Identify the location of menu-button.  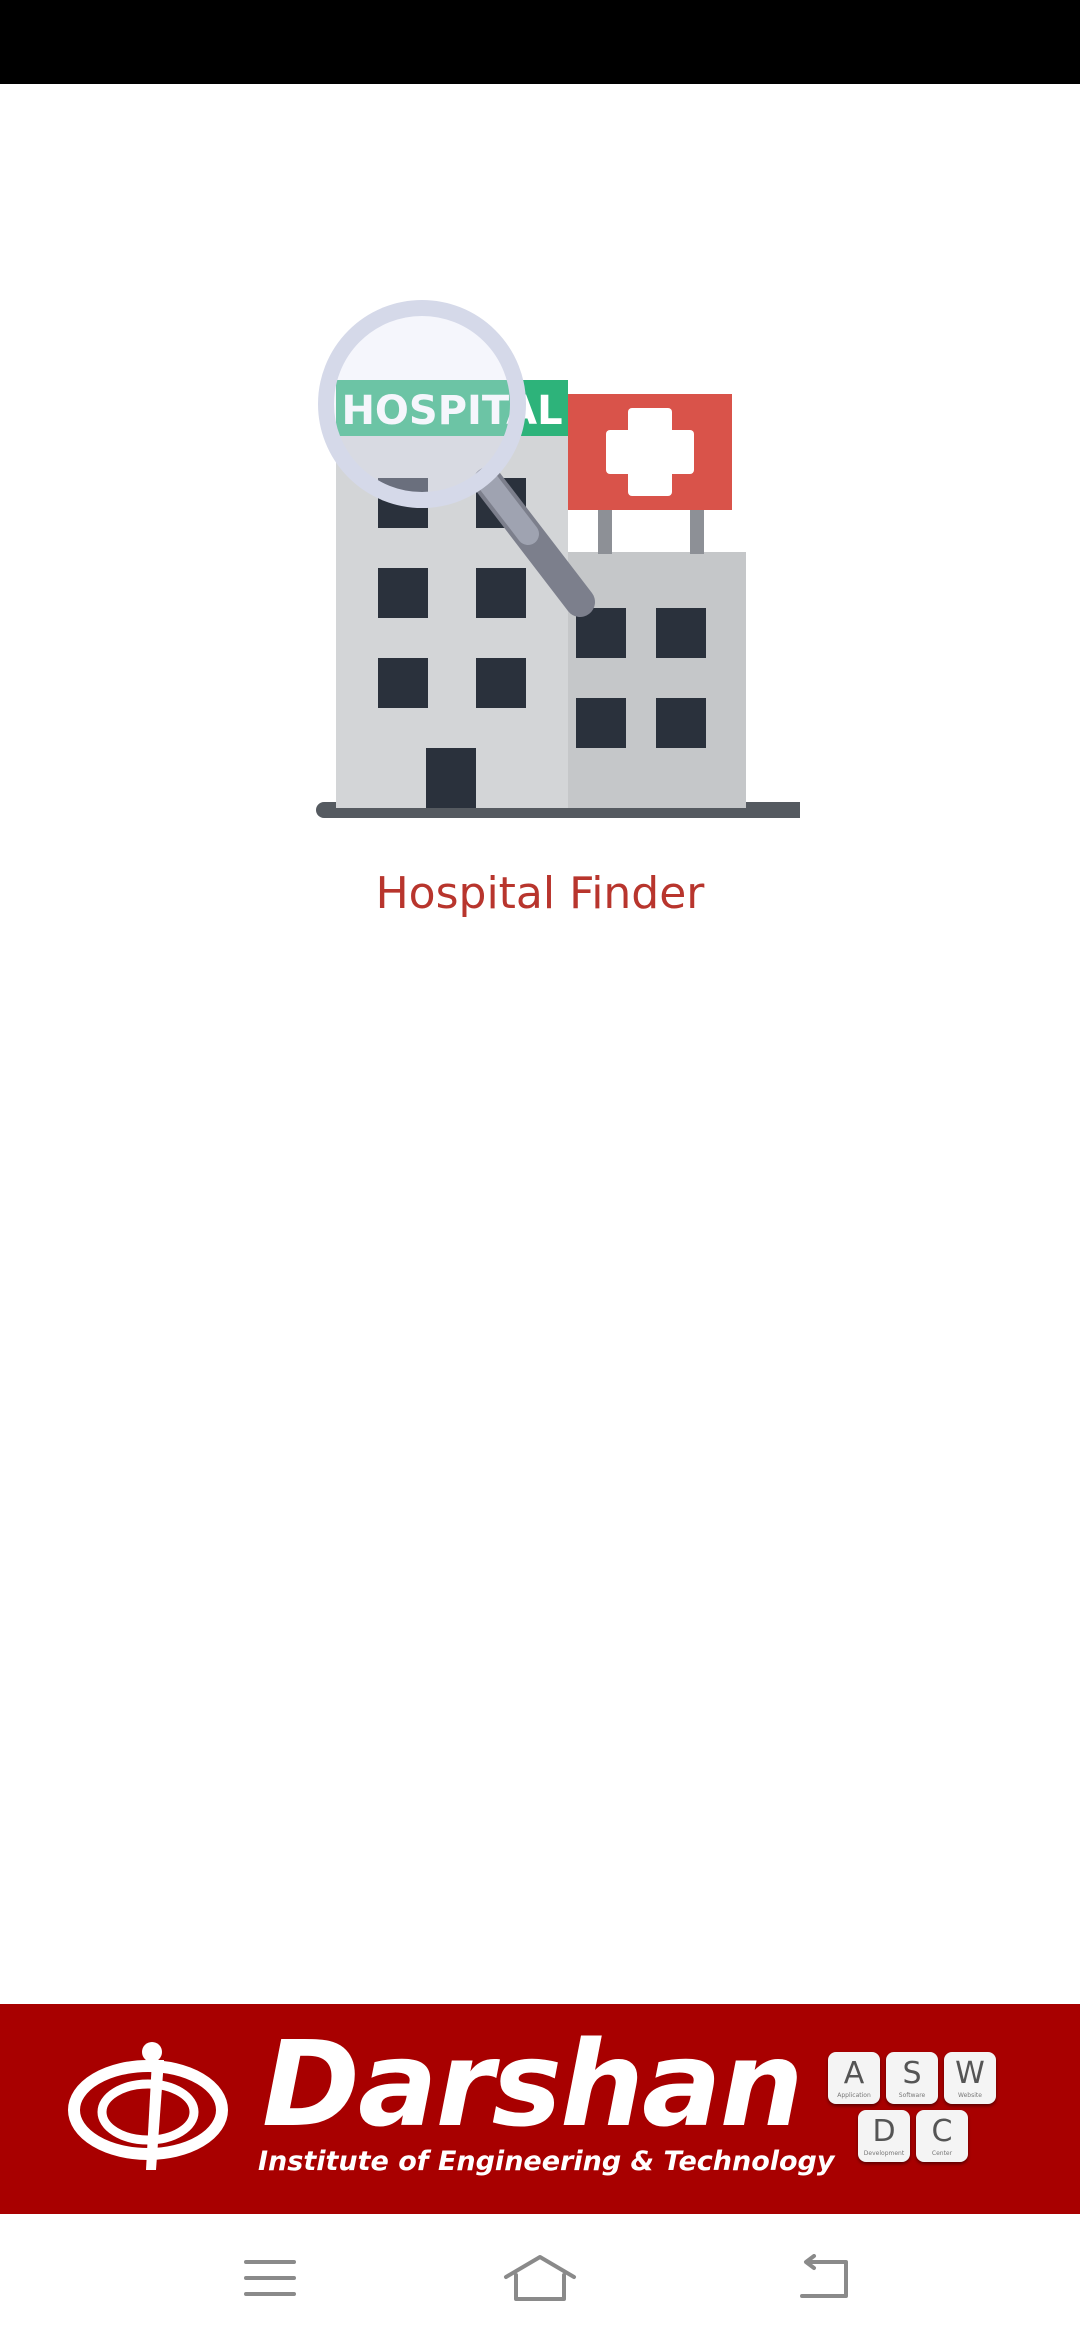
(270, 2278).